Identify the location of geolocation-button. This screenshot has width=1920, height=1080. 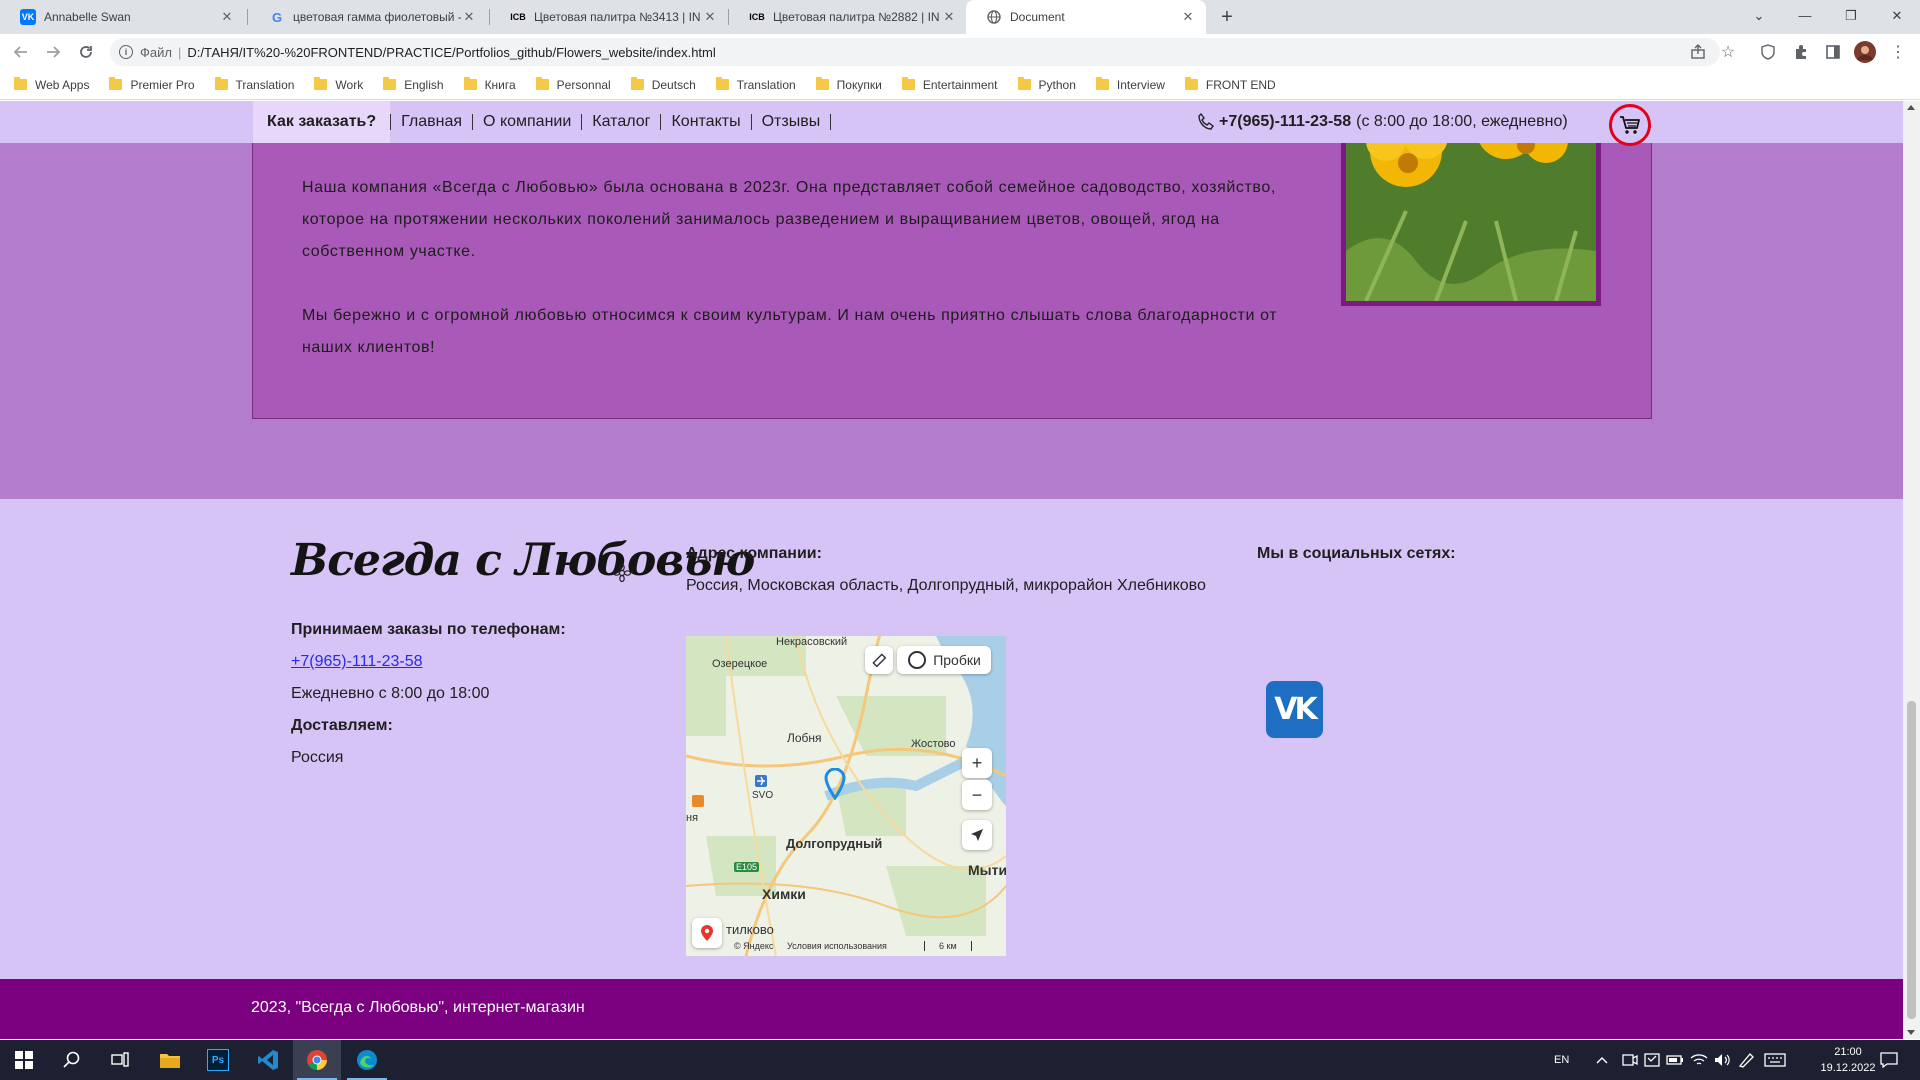
(977, 835).